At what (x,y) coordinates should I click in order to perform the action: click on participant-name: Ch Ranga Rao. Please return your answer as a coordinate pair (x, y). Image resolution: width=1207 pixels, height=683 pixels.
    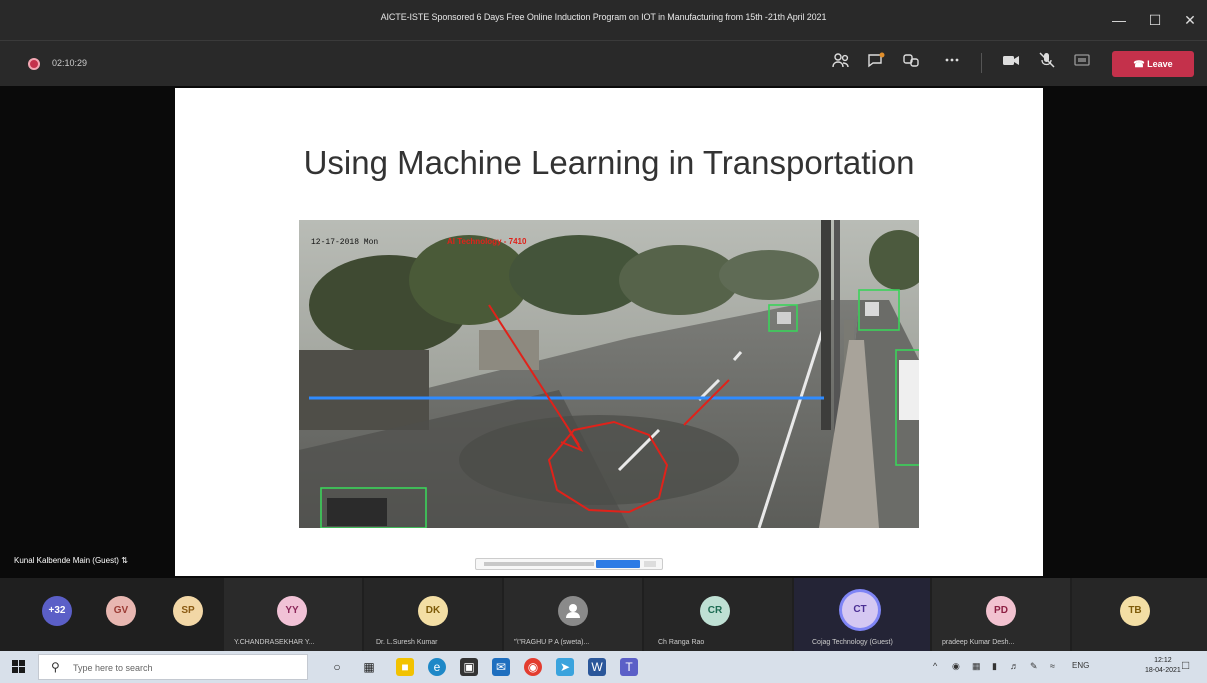
    Looking at the image, I should click on (681, 642).